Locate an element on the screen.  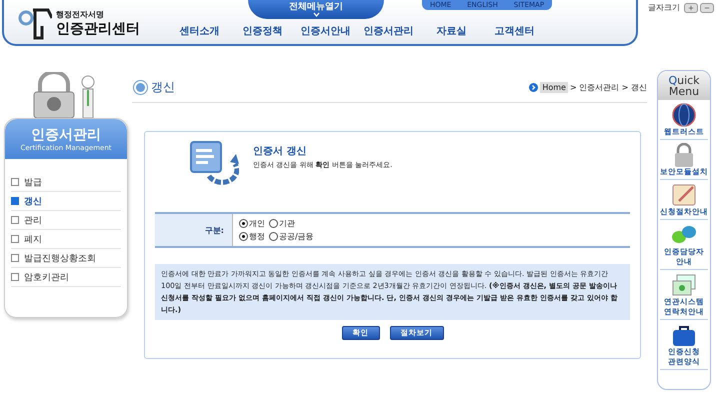
radio-label: 공공/금융 is located at coordinates (296, 236).